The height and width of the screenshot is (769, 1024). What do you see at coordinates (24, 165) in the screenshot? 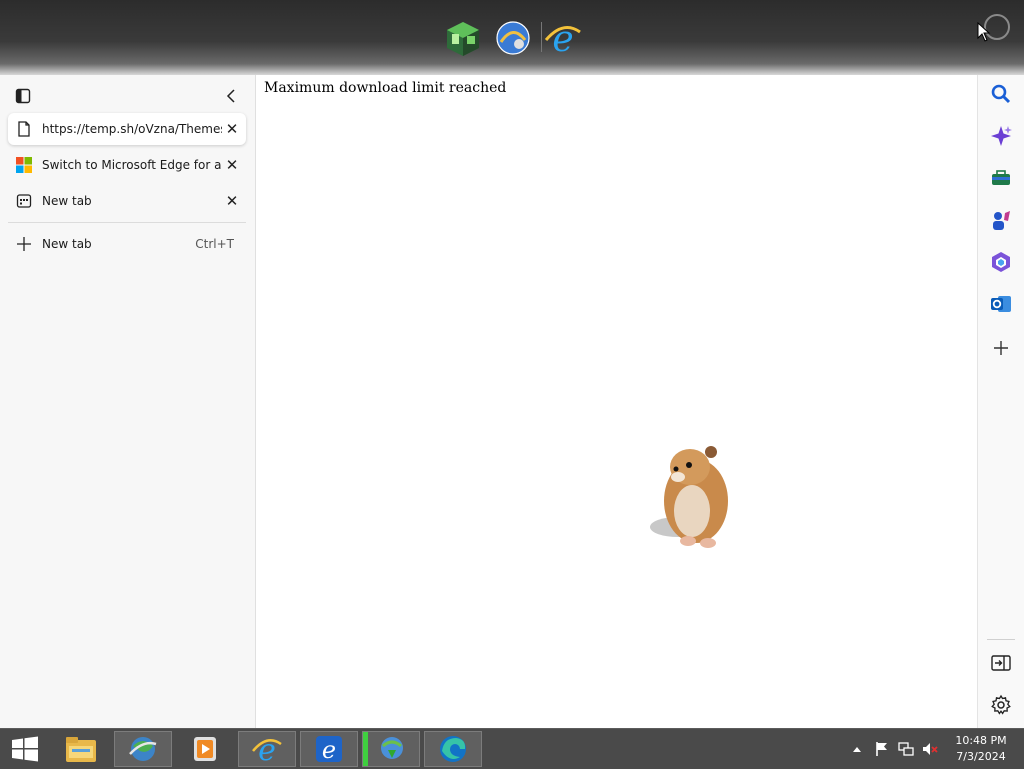
I see `microsoft-logo-icon` at bounding box center [24, 165].